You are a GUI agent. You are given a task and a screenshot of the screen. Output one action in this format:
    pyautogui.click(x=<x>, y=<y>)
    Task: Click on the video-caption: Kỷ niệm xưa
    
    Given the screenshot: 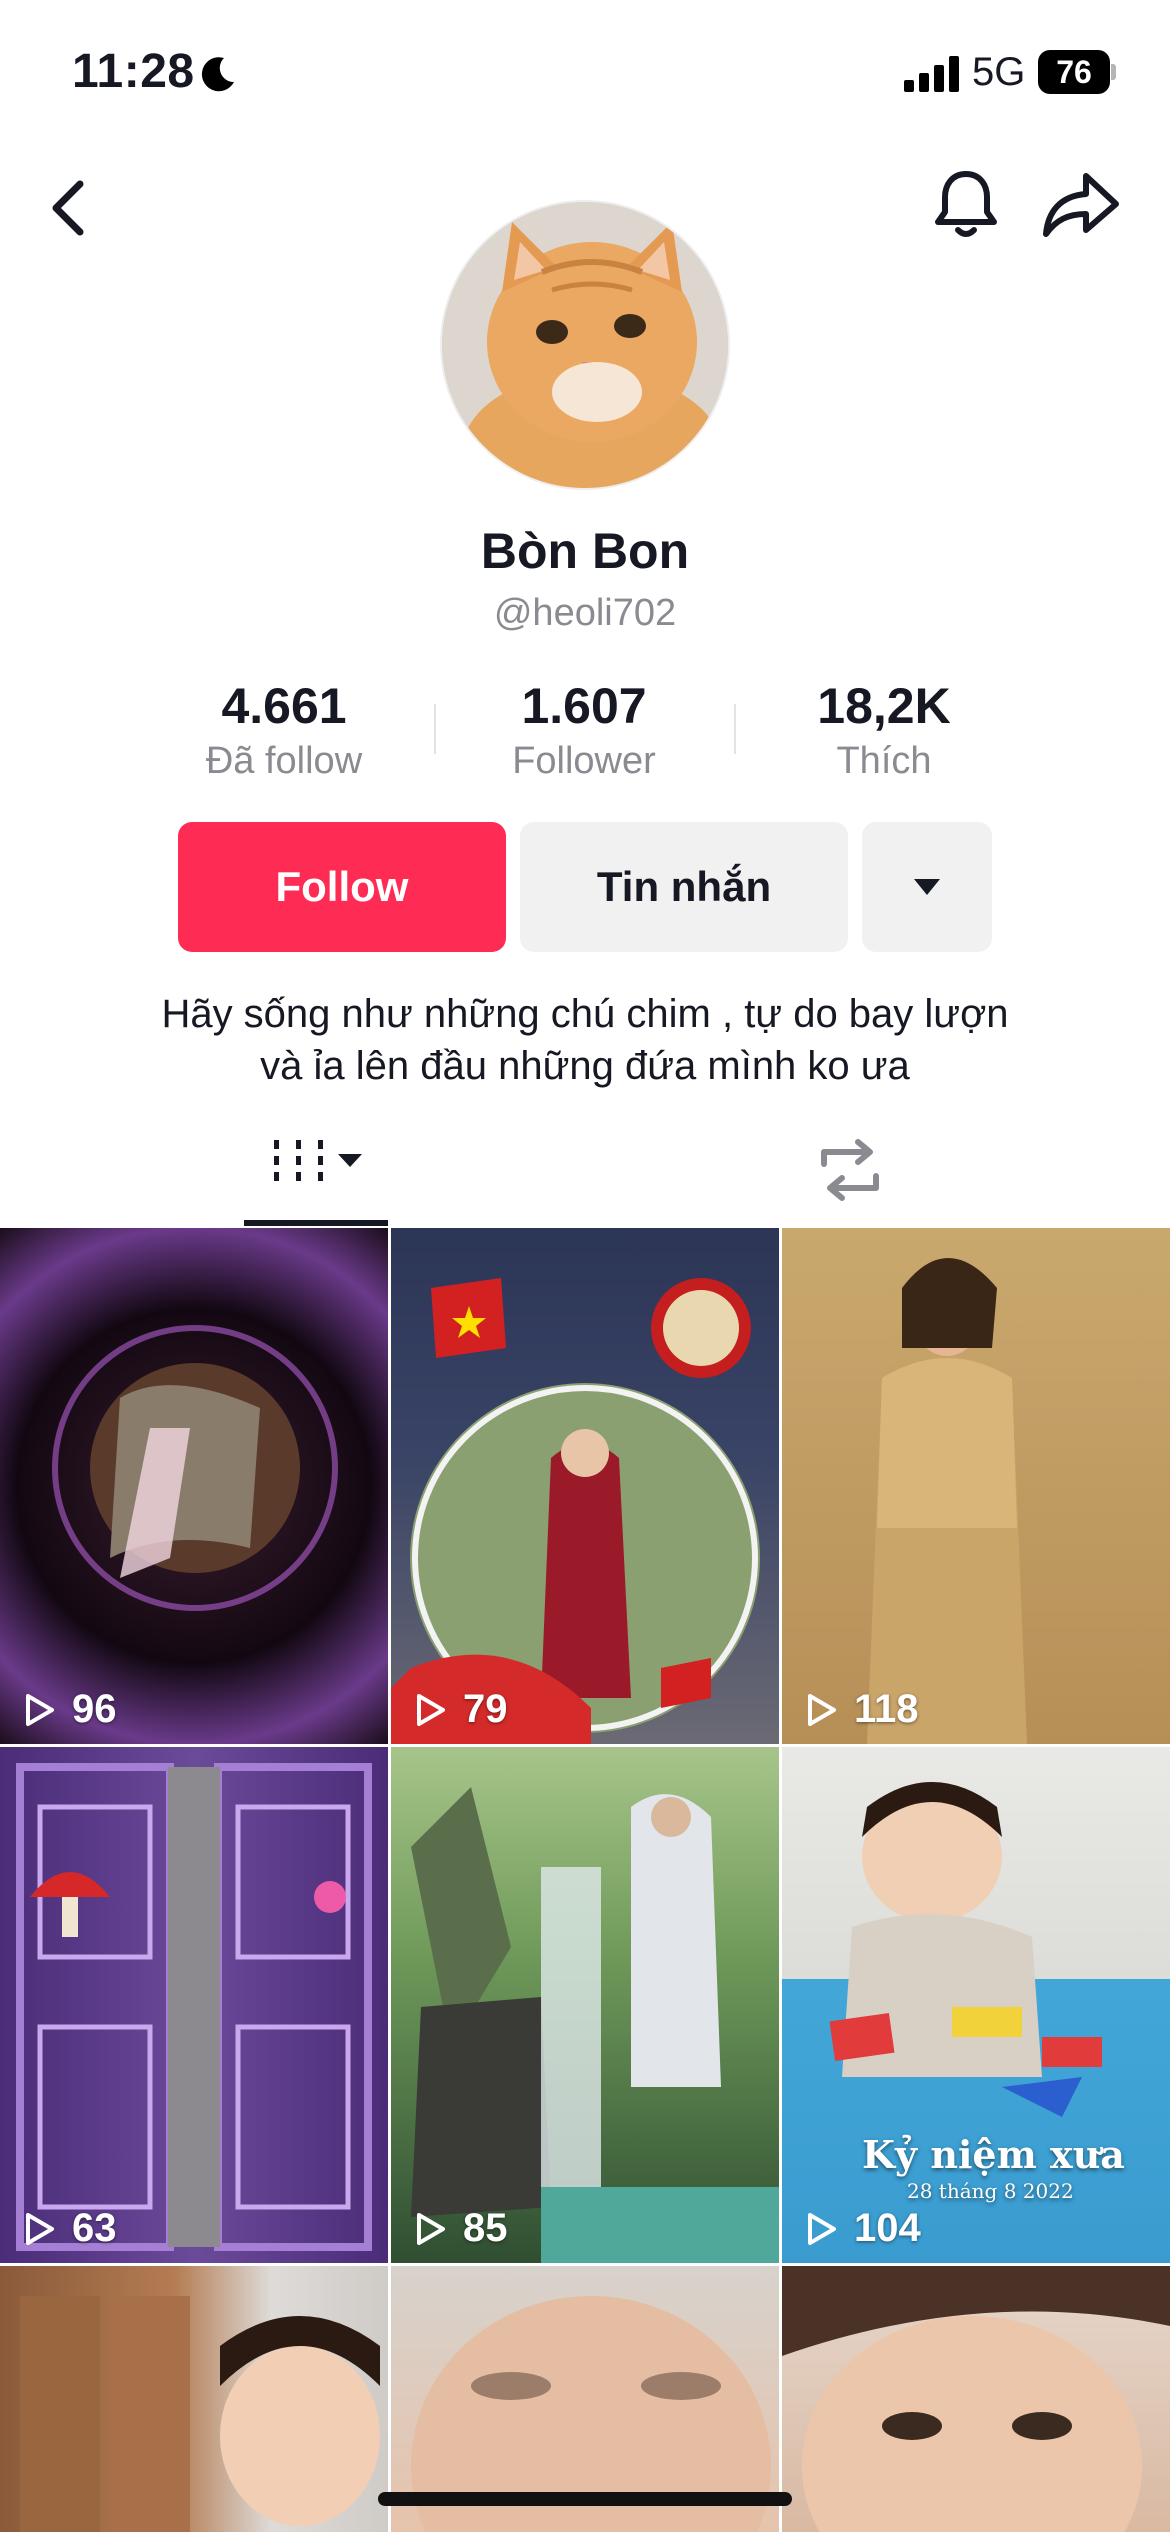 What is the action you would take?
    pyautogui.click(x=993, y=2154)
    